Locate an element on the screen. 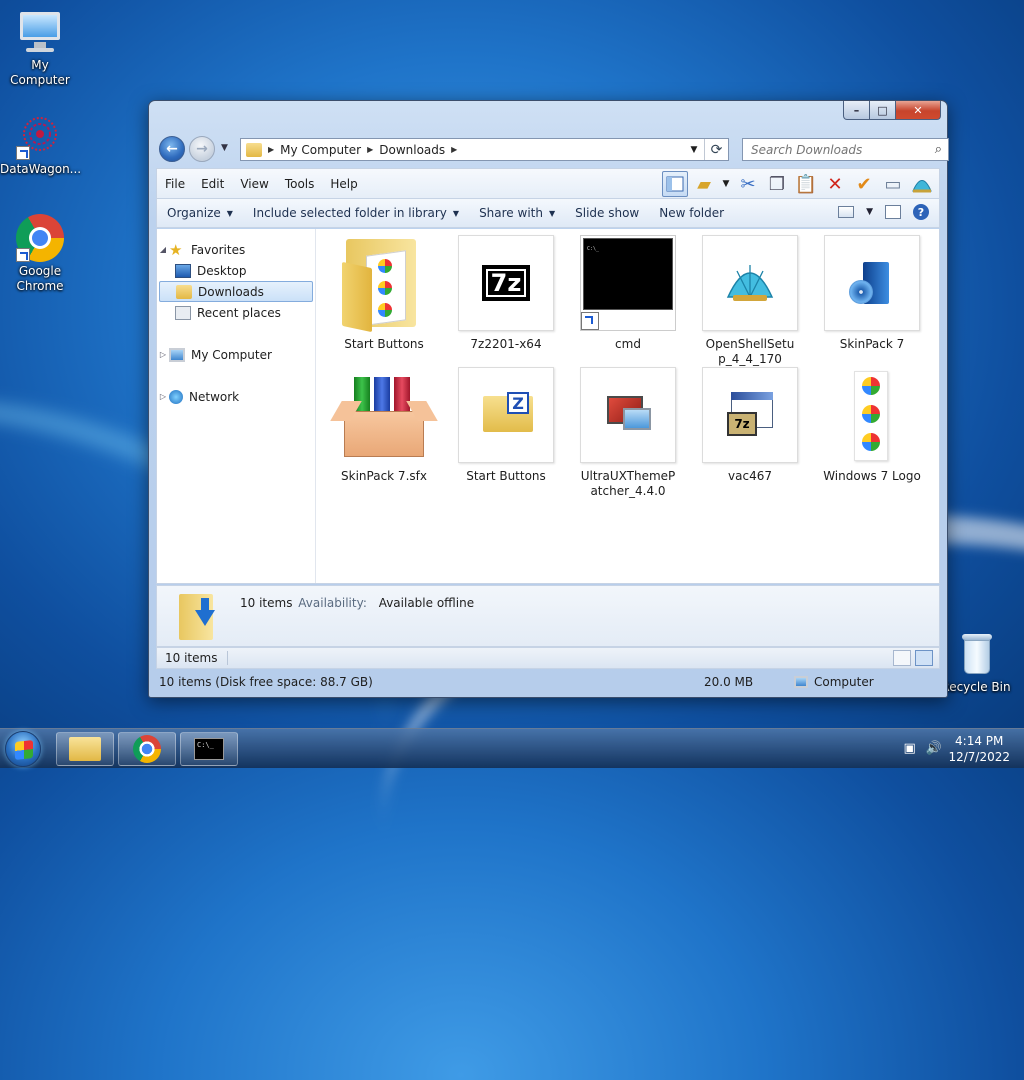 This screenshot has width=1024, height=1080. windows-logo-icon is located at coordinates (24, 750).